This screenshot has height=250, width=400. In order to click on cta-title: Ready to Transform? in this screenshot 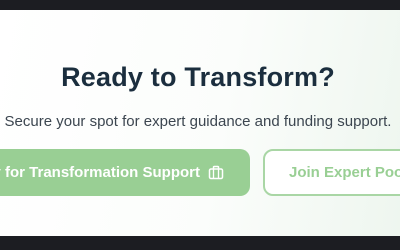, I will do `click(198, 77)`.